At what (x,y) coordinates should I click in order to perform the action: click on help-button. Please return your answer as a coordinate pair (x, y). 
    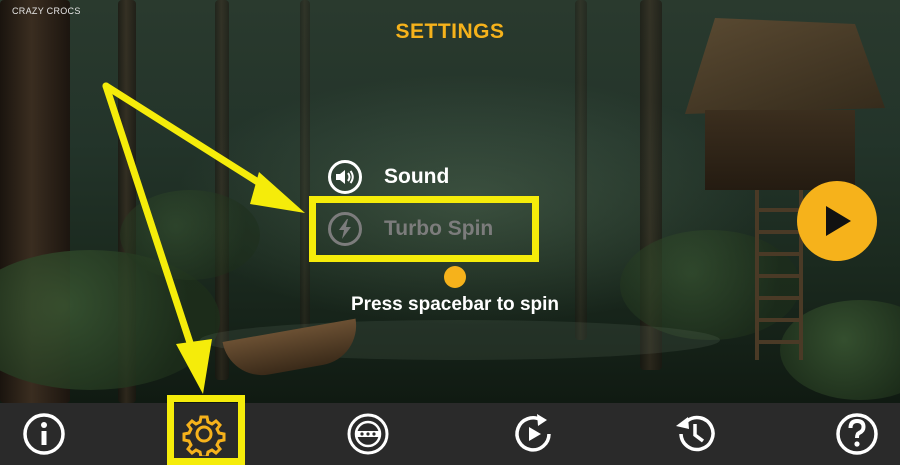
    Looking at the image, I should click on (857, 434).